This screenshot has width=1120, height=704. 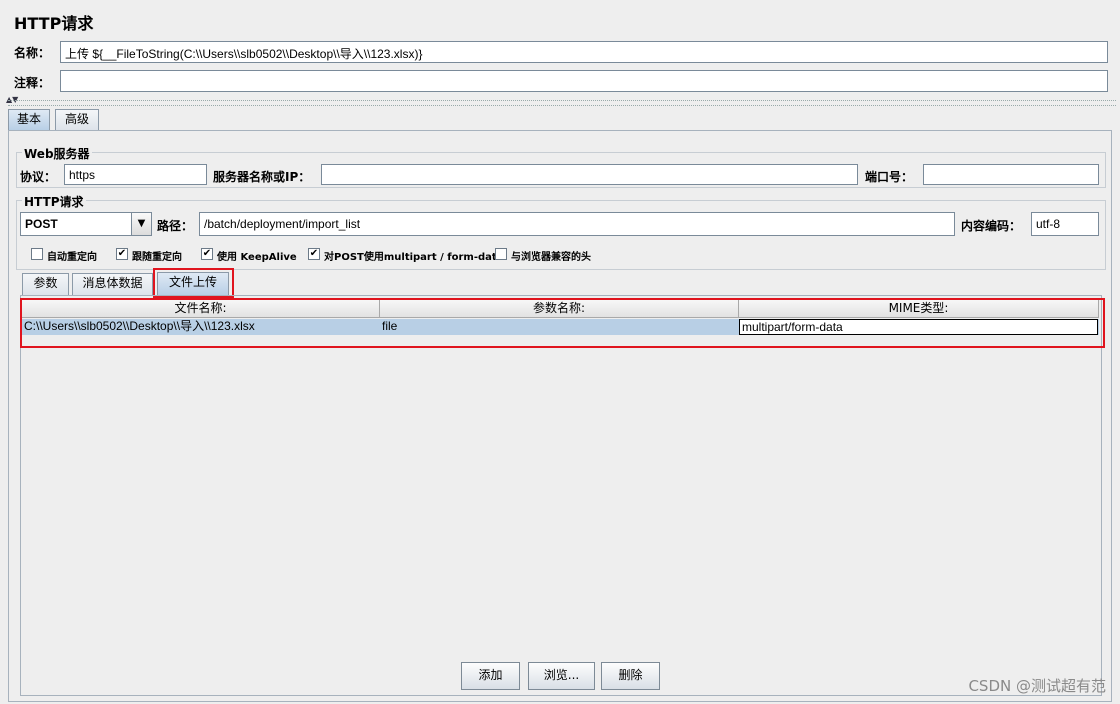 What do you see at coordinates (314, 254) in the screenshot?
I see `multipart-checkbox: ✔` at bounding box center [314, 254].